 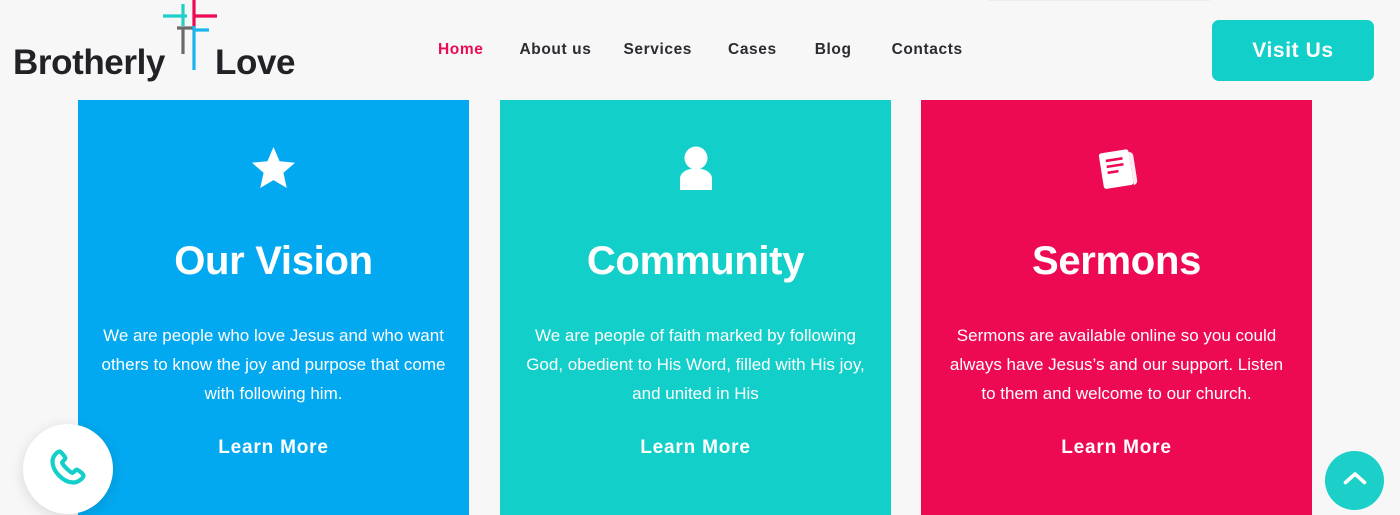 What do you see at coordinates (1117, 168) in the screenshot?
I see `book-icon` at bounding box center [1117, 168].